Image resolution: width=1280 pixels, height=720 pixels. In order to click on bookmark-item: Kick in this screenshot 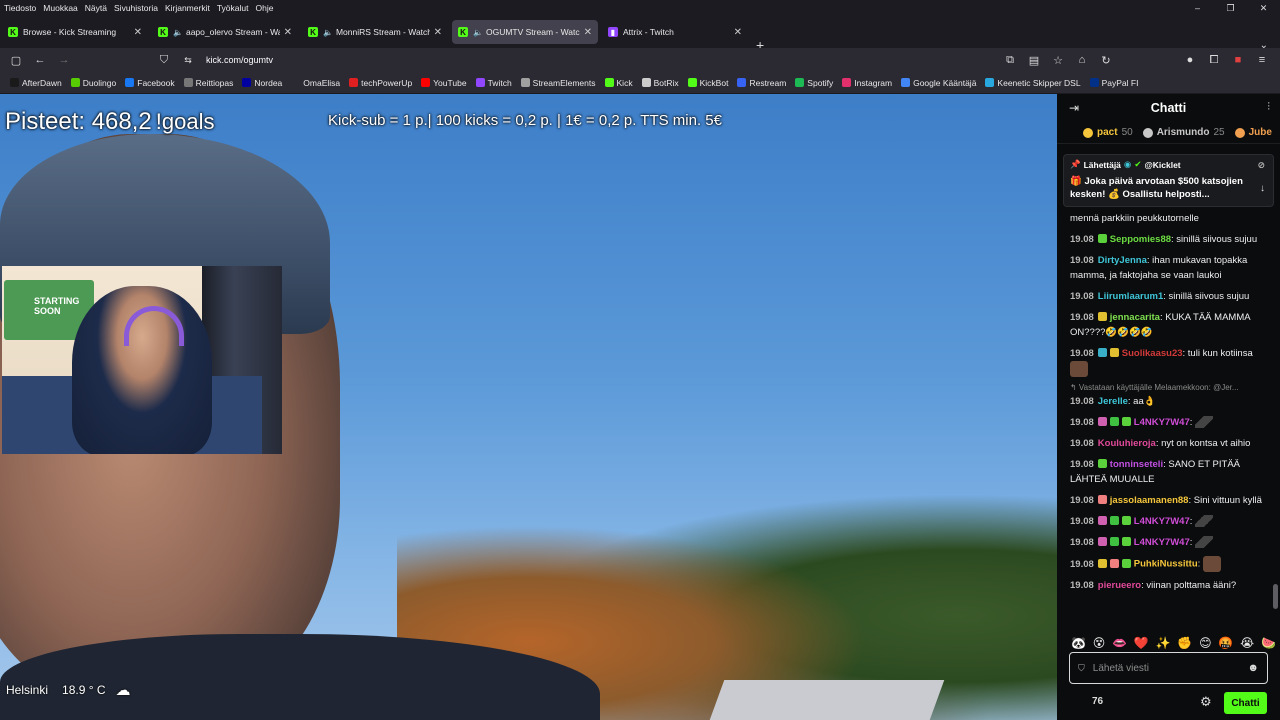, I will do `click(618, 83)`.